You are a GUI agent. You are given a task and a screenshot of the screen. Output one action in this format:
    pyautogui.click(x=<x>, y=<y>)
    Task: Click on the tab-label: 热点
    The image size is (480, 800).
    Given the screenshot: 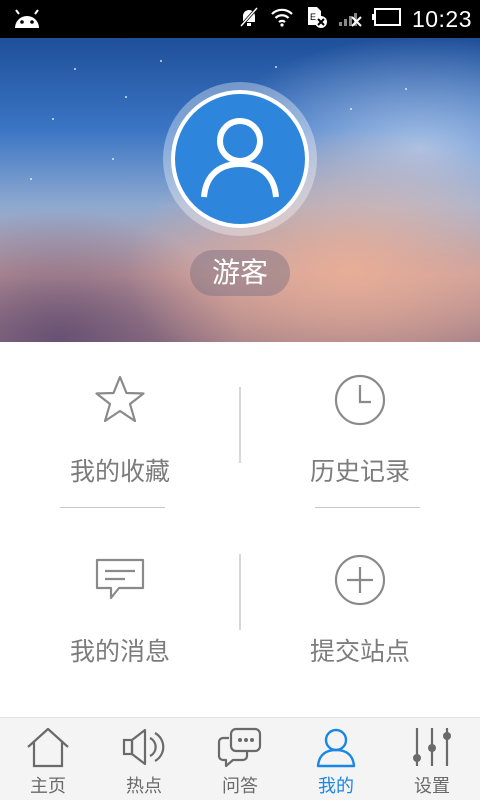 What is the action you would take?
    pyautogui.click(x=144, y=786)
    